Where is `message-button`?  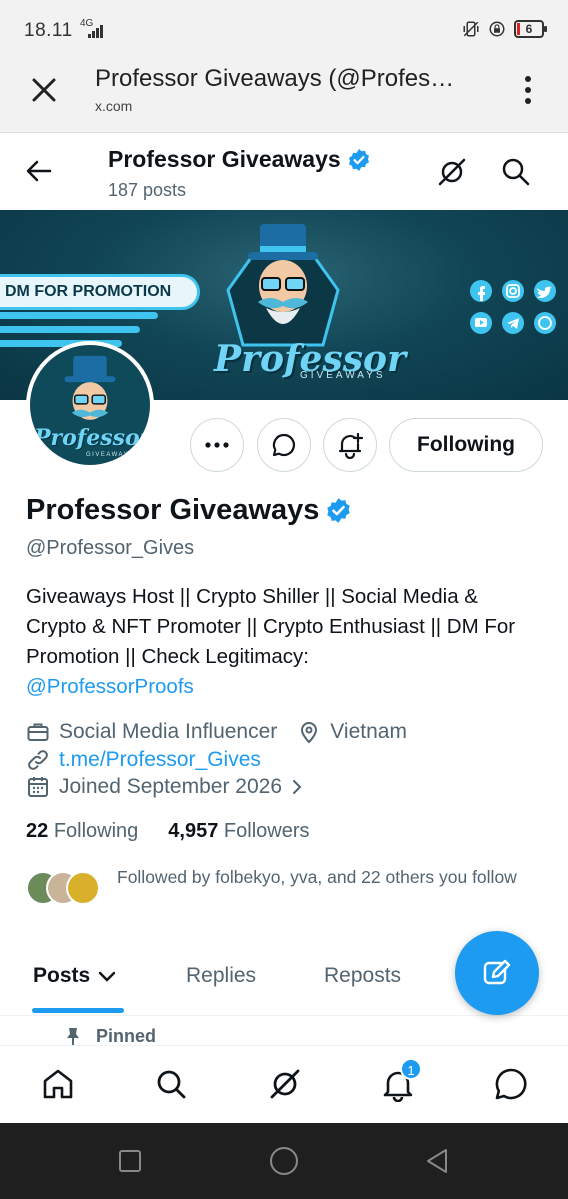 message-button is located at coordinates (284, 445).